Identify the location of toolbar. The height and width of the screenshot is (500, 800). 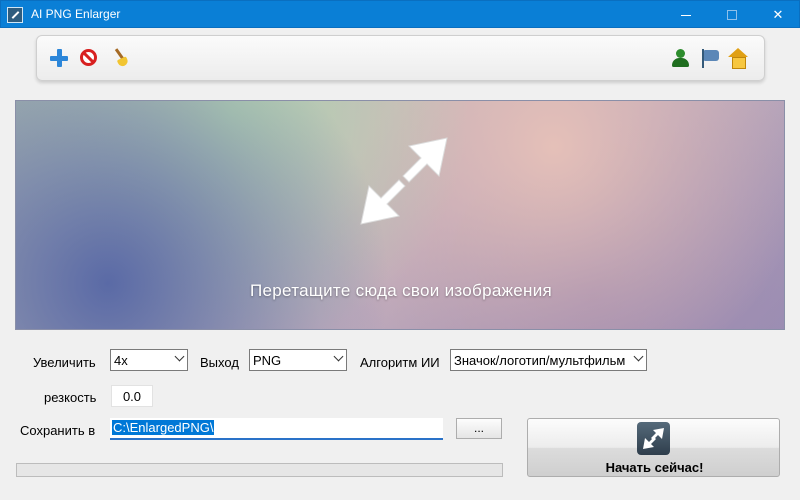
(400, 58).